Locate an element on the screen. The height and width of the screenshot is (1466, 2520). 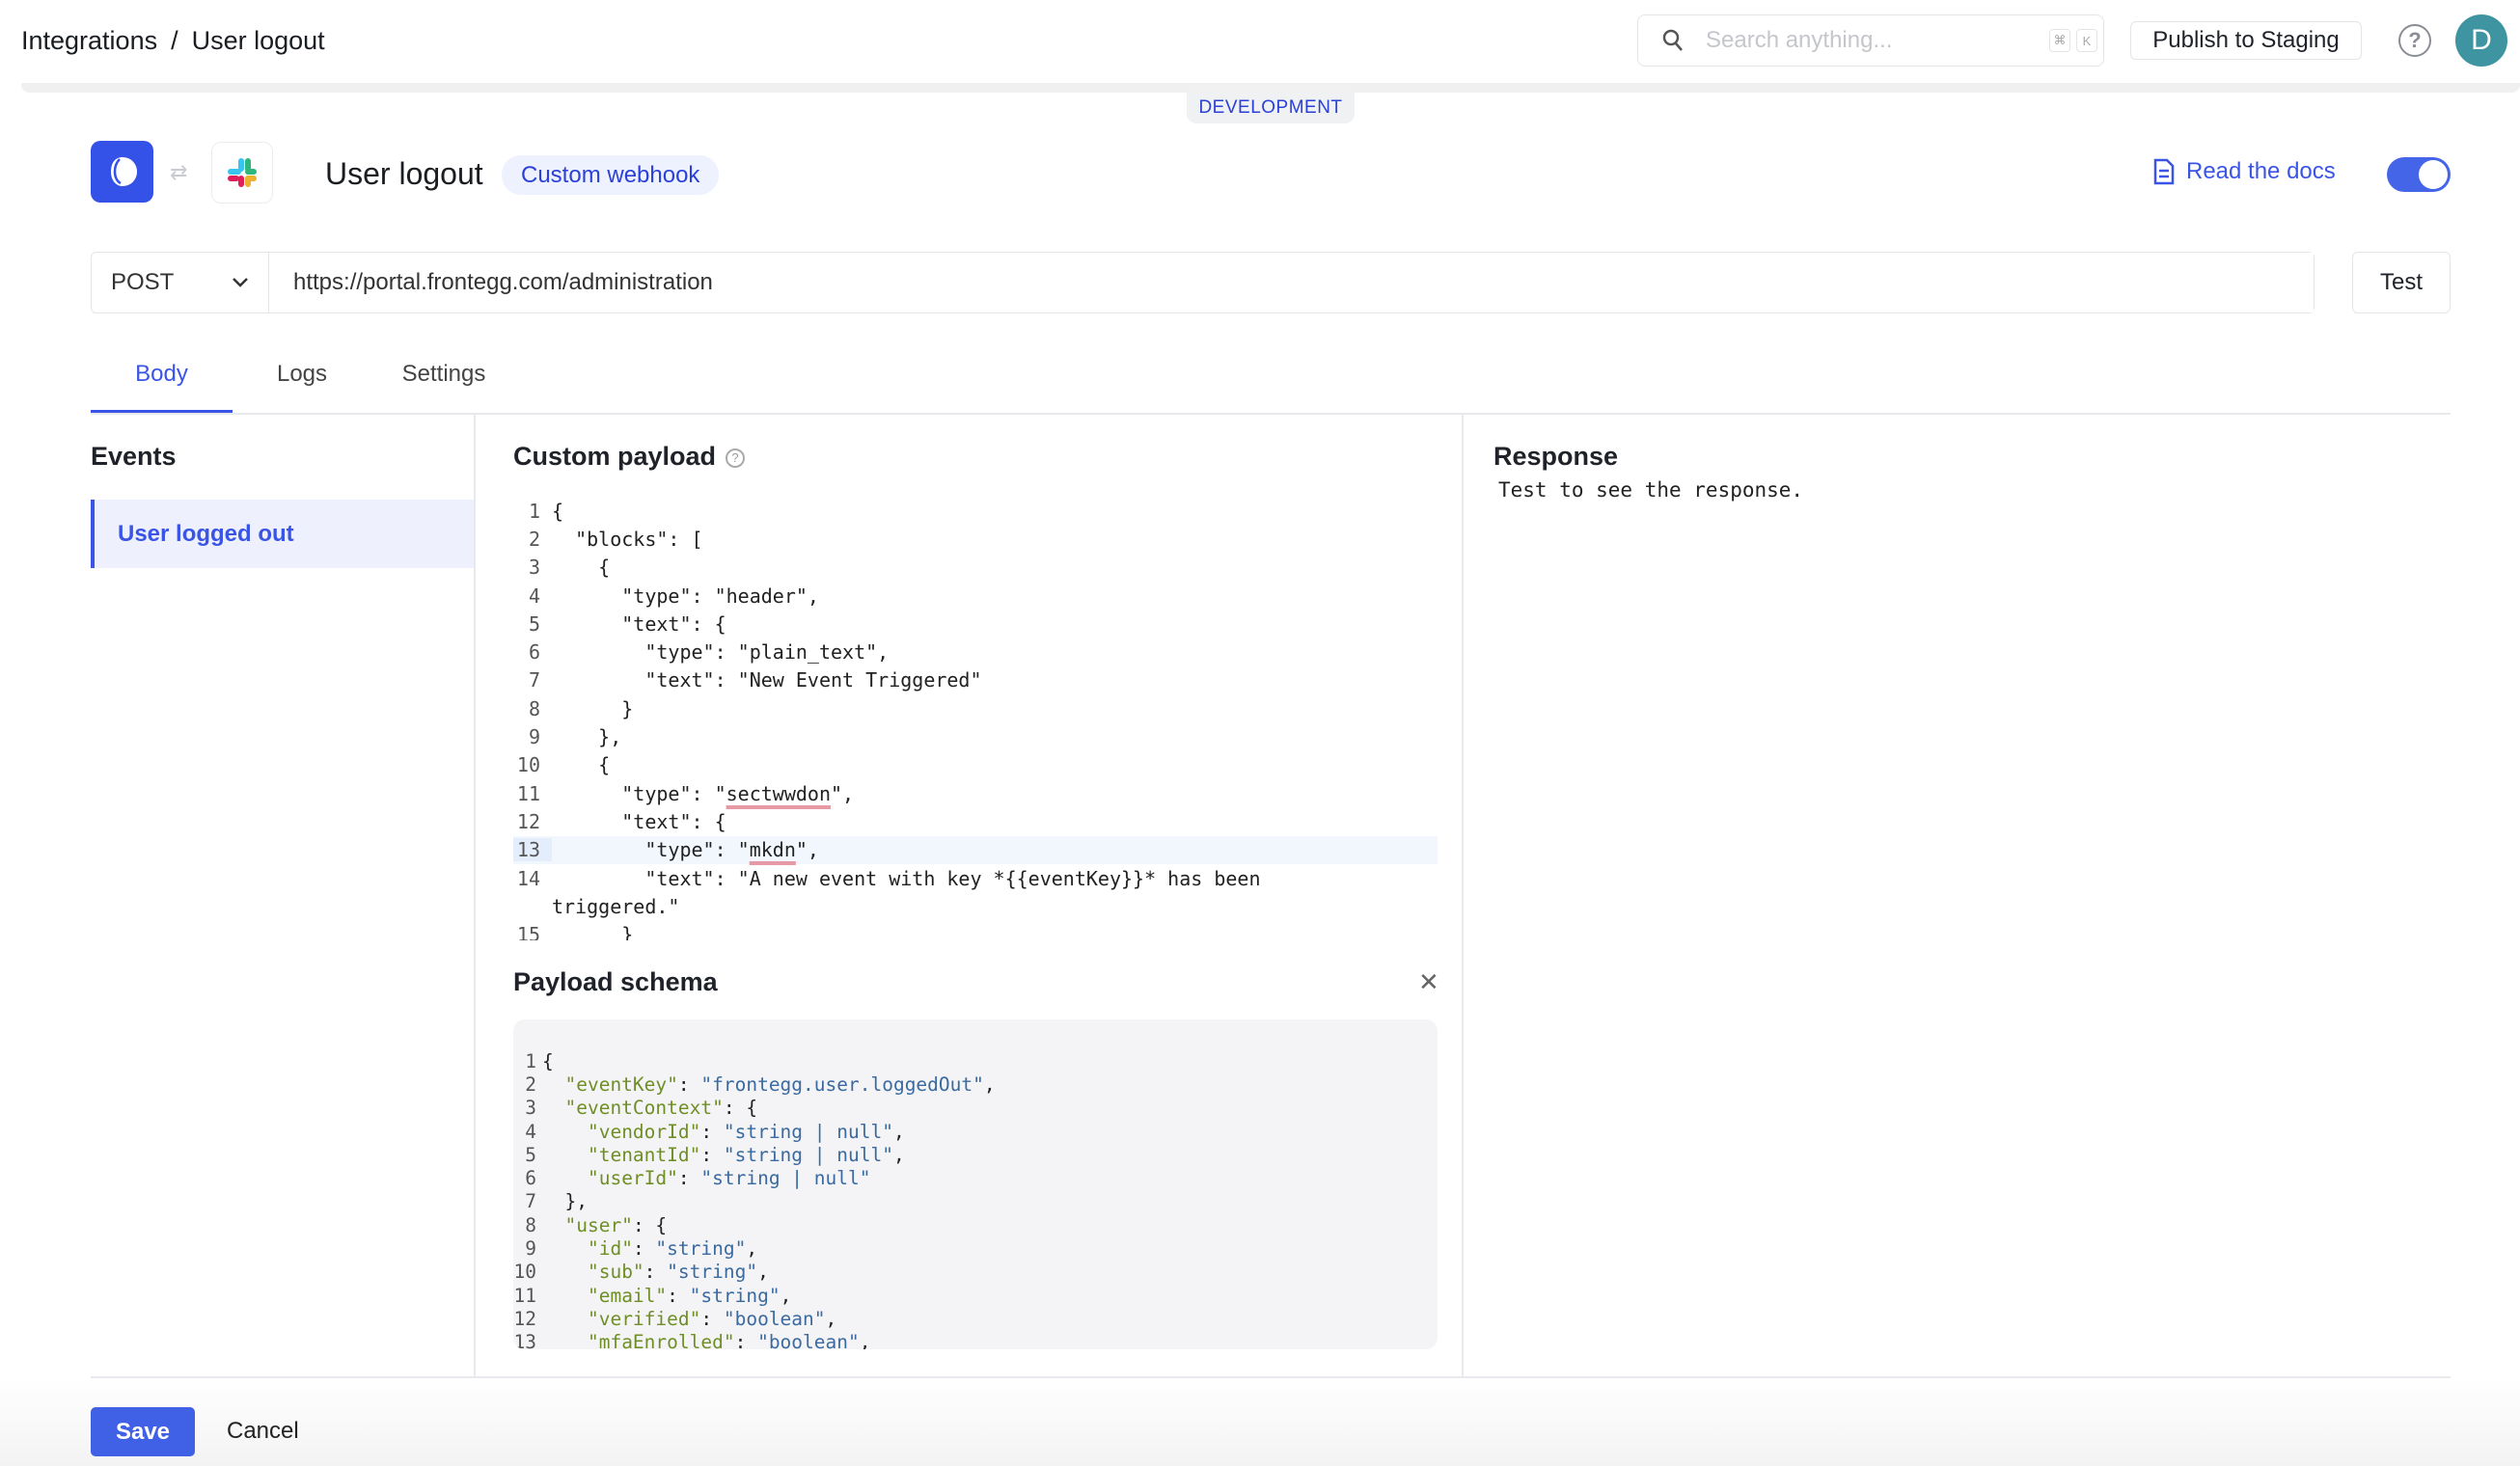
line-number: 14 is located at coordinates (528, 878).